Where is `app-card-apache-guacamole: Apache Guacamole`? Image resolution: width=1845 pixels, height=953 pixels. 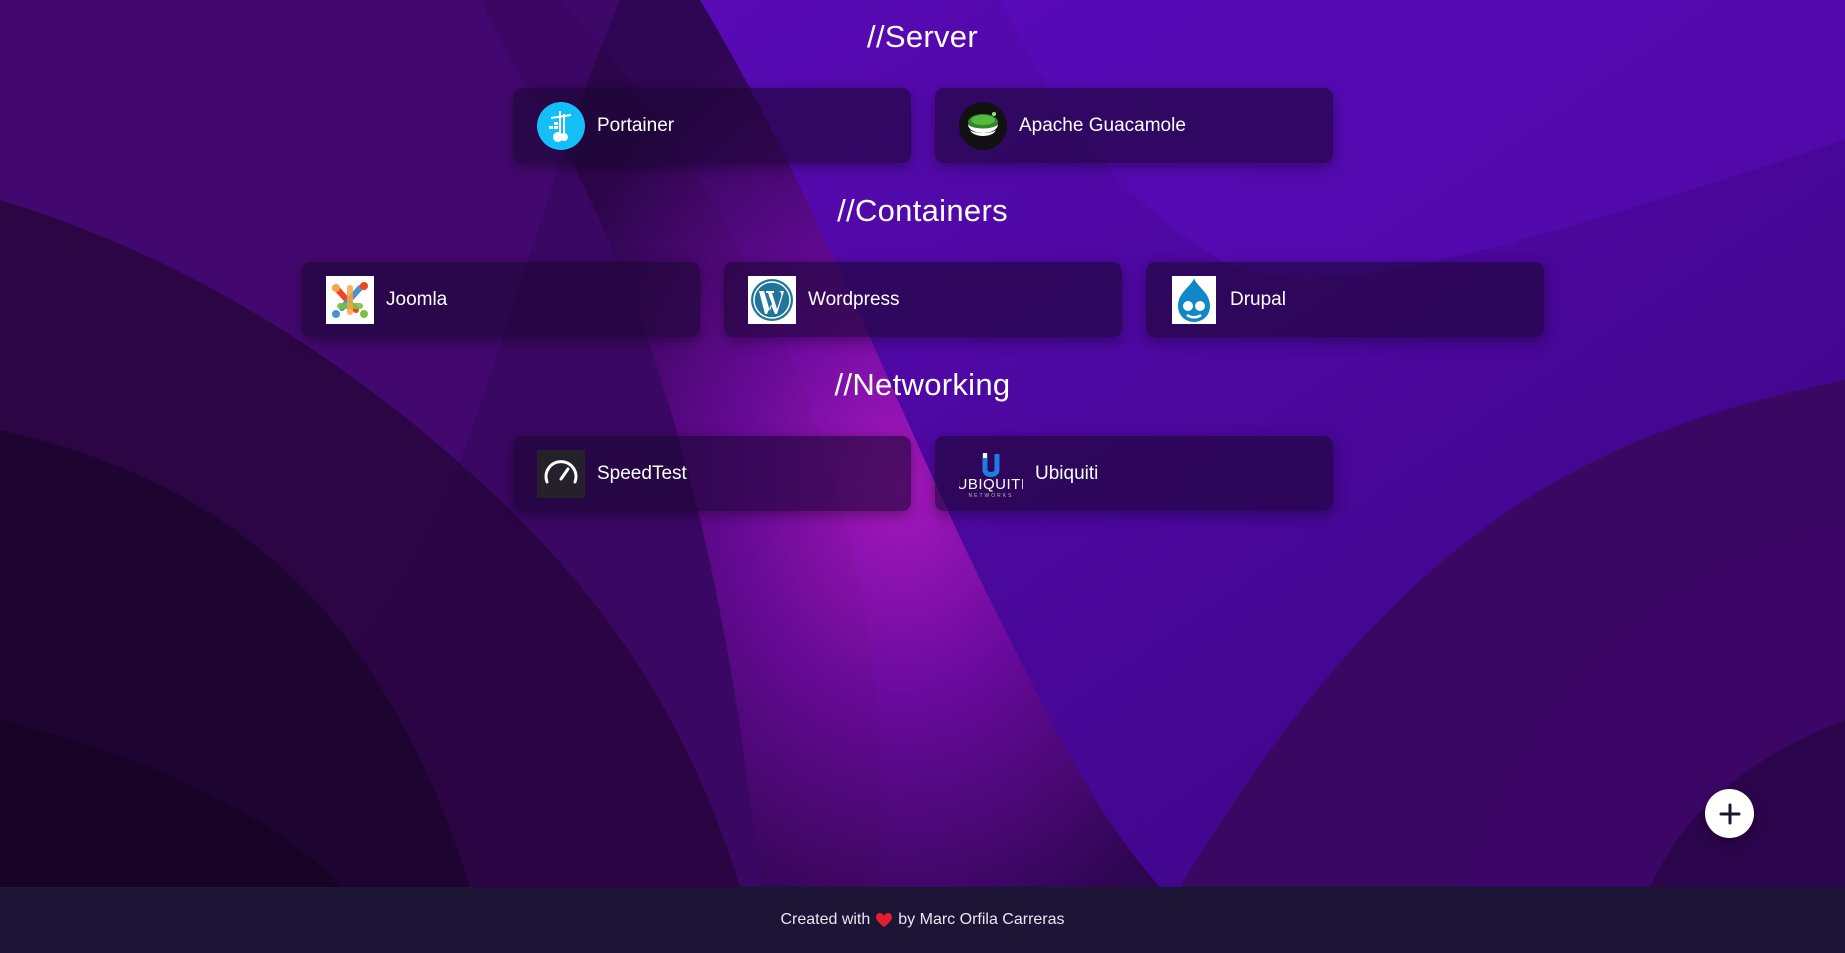 app-card-apache-guacamole: Apache Guacamole is located at coordinates (1134, 125).